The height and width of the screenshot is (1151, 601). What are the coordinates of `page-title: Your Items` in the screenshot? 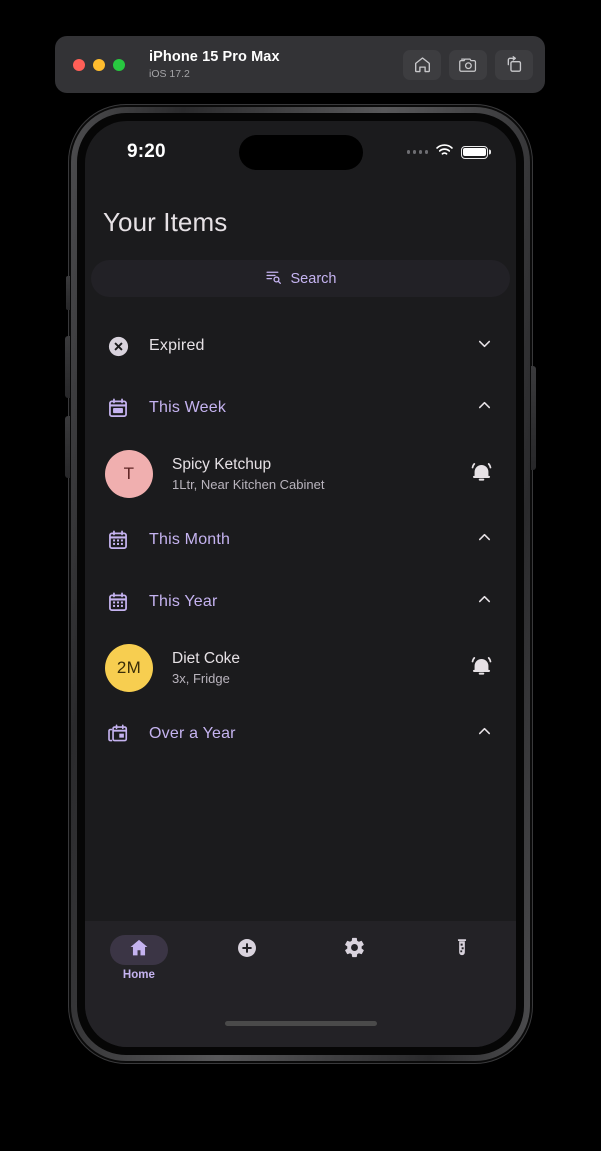 It's located at (165, 222).